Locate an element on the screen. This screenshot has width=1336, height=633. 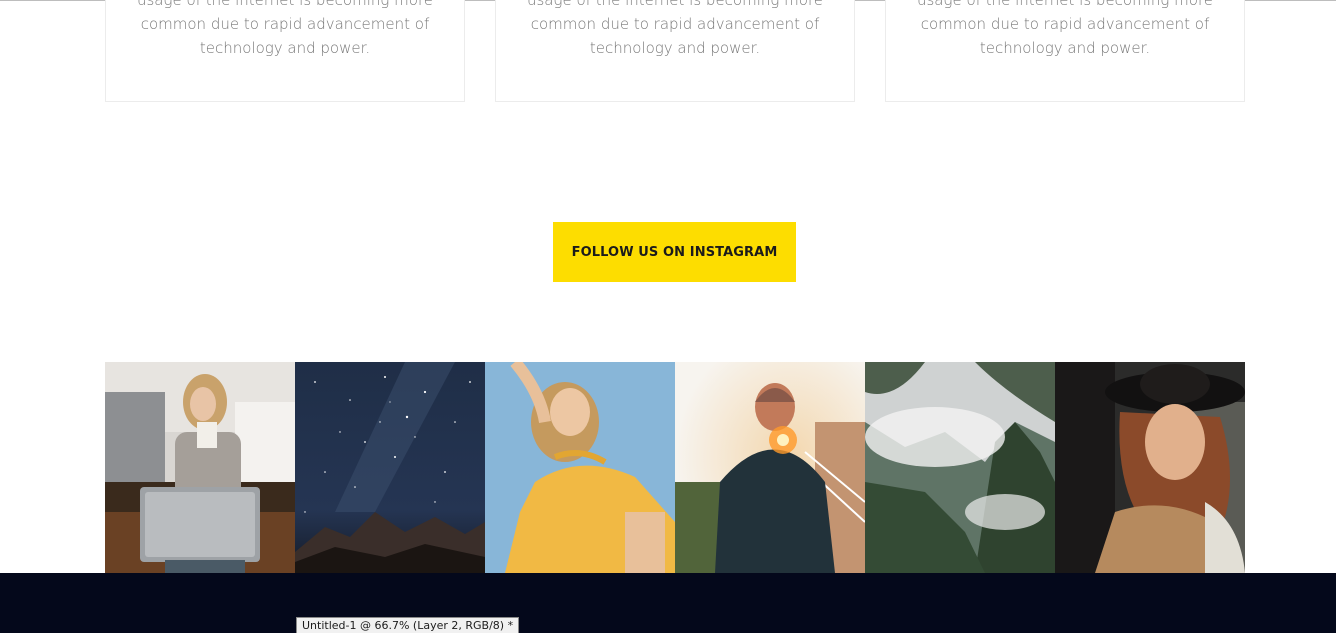
man-cap-image is located at coordinates (770, 467).